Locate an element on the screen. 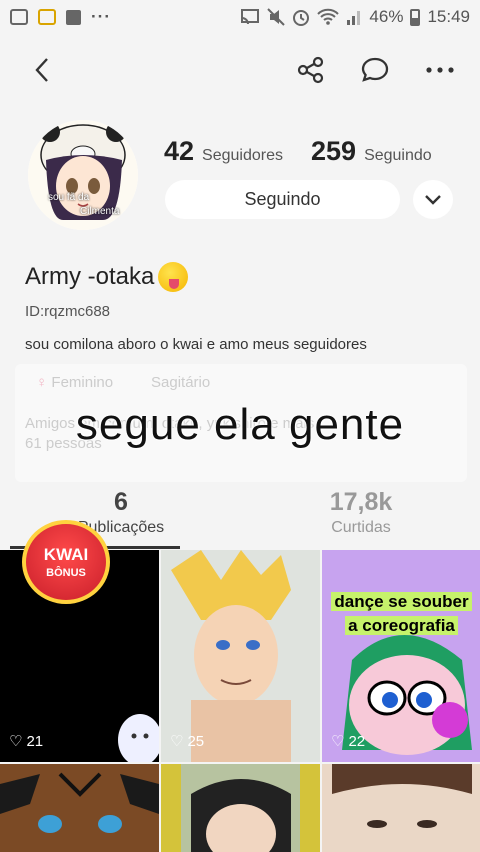  video-thumbnail: ♡ 25 is located at coordinates (240, 656).